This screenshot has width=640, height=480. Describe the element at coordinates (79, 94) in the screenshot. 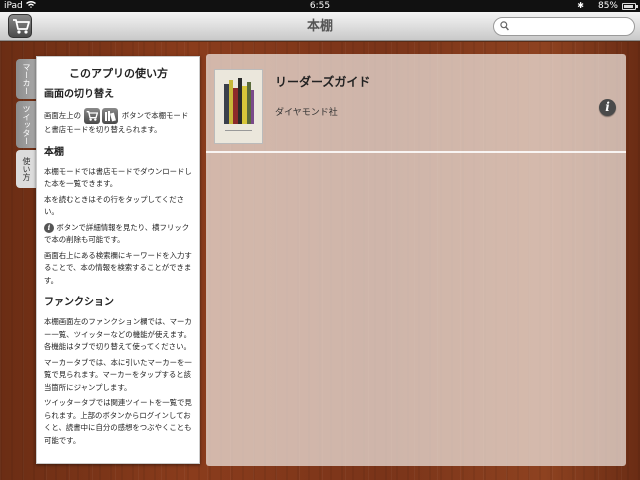

I see `help-section-switch-heading: 画面の切り替え` at that location.